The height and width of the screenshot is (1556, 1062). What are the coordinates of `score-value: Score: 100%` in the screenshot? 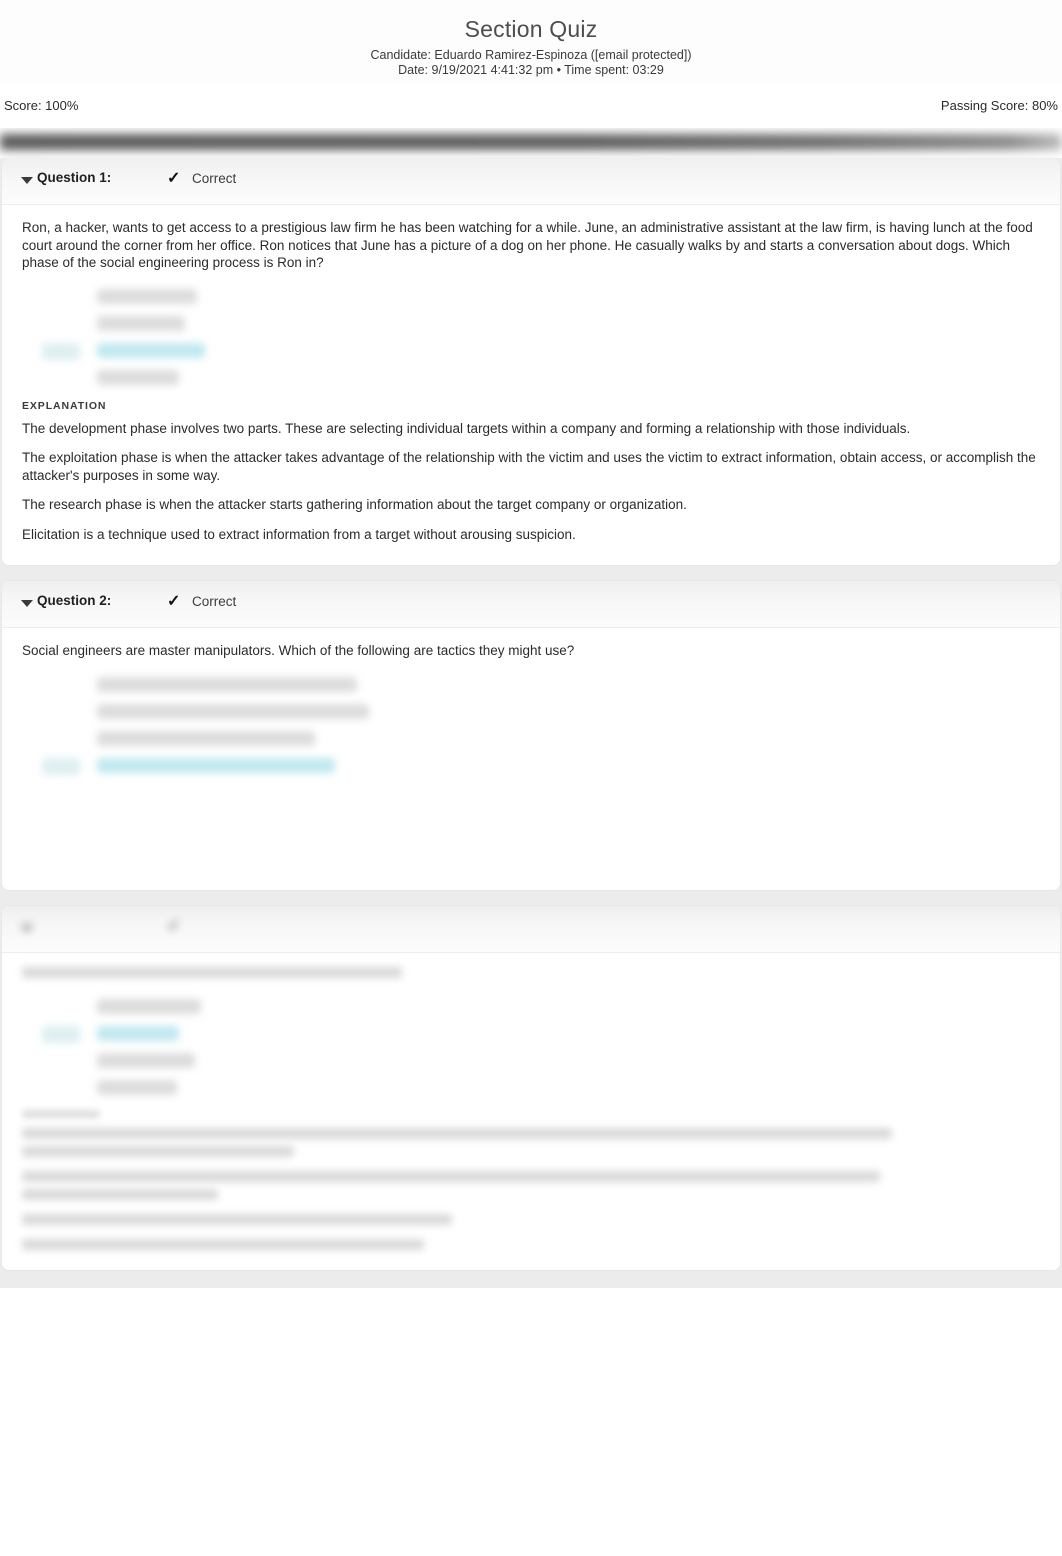 It's located at (41, 105).